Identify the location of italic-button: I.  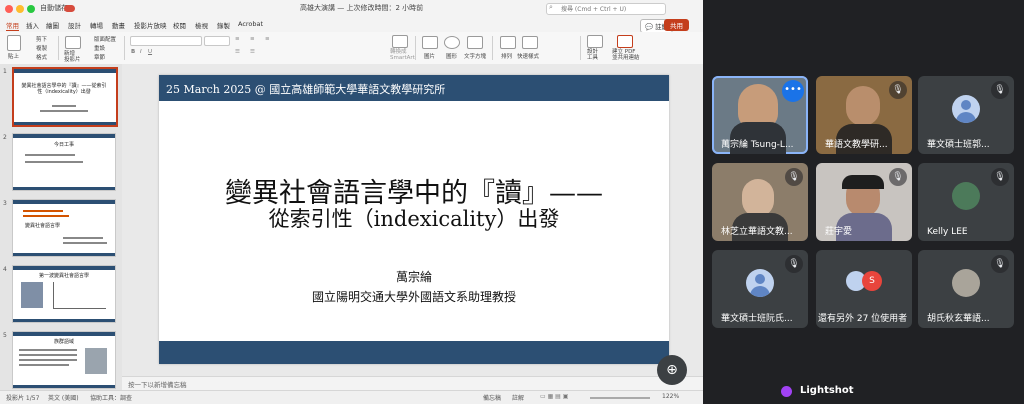
(141, 52).